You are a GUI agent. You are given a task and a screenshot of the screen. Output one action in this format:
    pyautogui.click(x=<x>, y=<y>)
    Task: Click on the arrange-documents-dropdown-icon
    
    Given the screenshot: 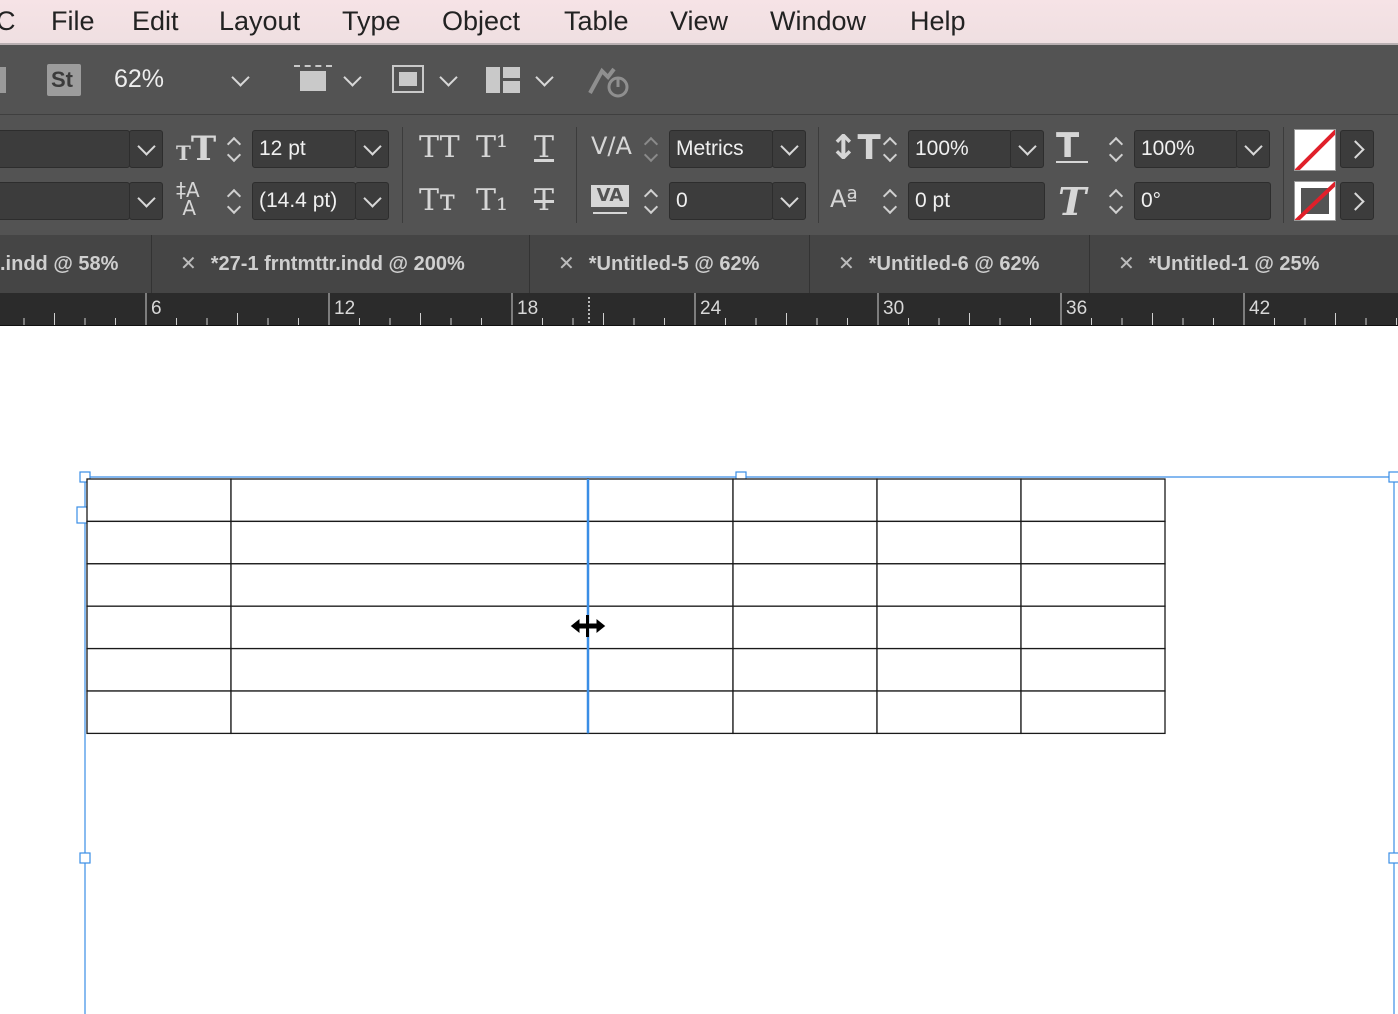 What is the action you would take?
    pyautogui.click(x=544, y=77)
    